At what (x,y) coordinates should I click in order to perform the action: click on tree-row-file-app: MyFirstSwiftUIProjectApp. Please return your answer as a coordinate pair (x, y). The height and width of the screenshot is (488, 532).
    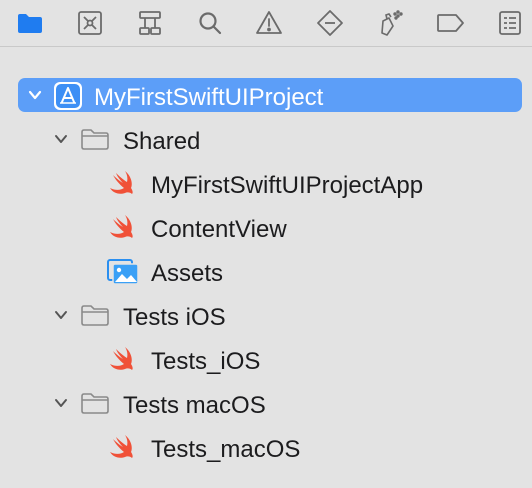
    Looking at the image, I should click on (266, 186).